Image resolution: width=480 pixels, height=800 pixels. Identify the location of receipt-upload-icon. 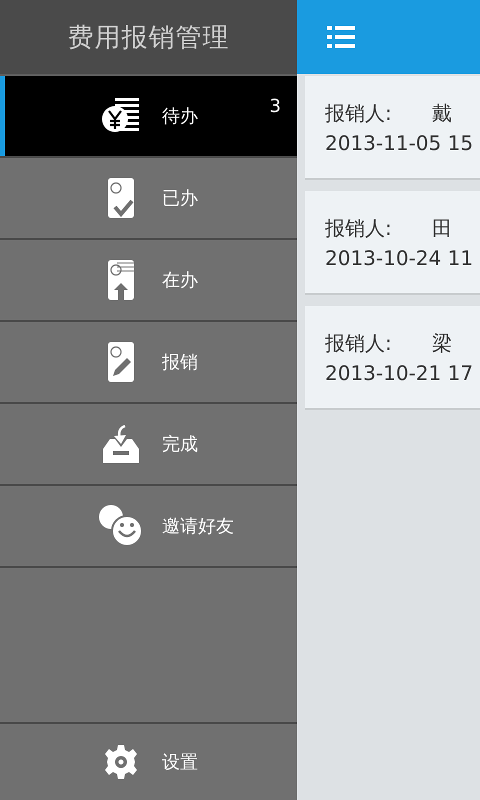
(121, 280).